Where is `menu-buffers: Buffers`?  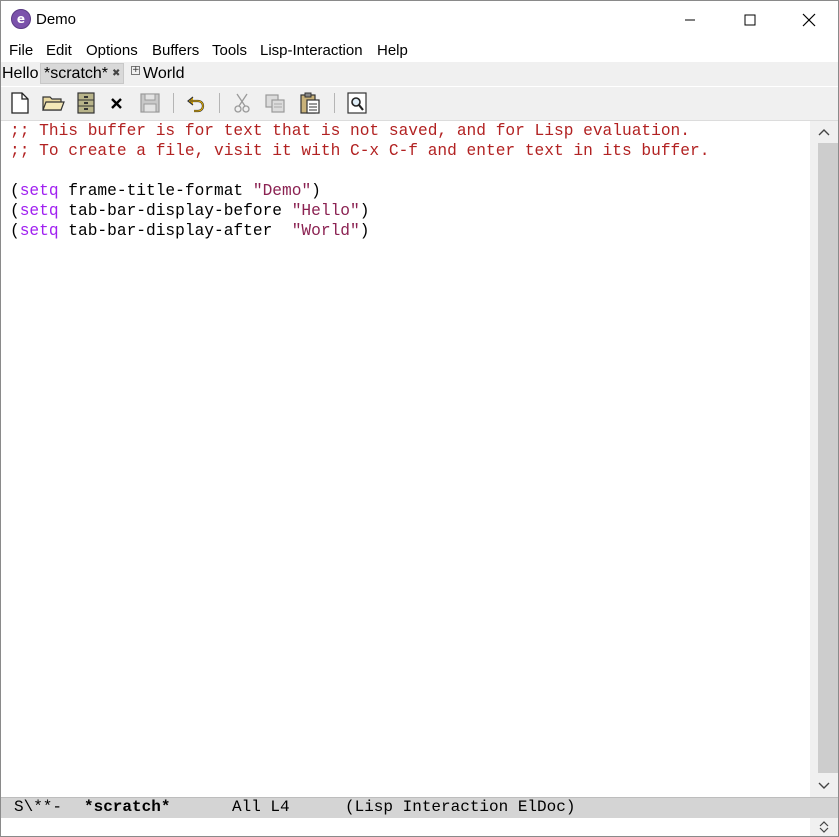
menu-buffers: Buffers is located at coordinates (175, 50).